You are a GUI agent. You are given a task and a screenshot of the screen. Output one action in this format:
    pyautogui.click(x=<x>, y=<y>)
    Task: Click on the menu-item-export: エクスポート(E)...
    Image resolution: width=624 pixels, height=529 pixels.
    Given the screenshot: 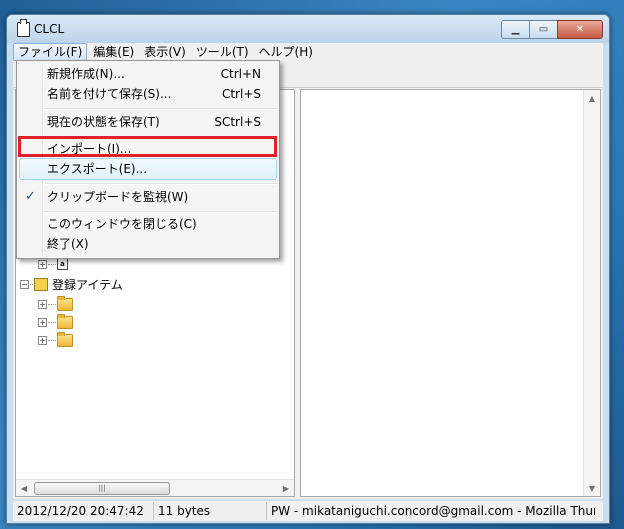 What is the action you would take?
    pyautogui.click(x=148, y=169)
    